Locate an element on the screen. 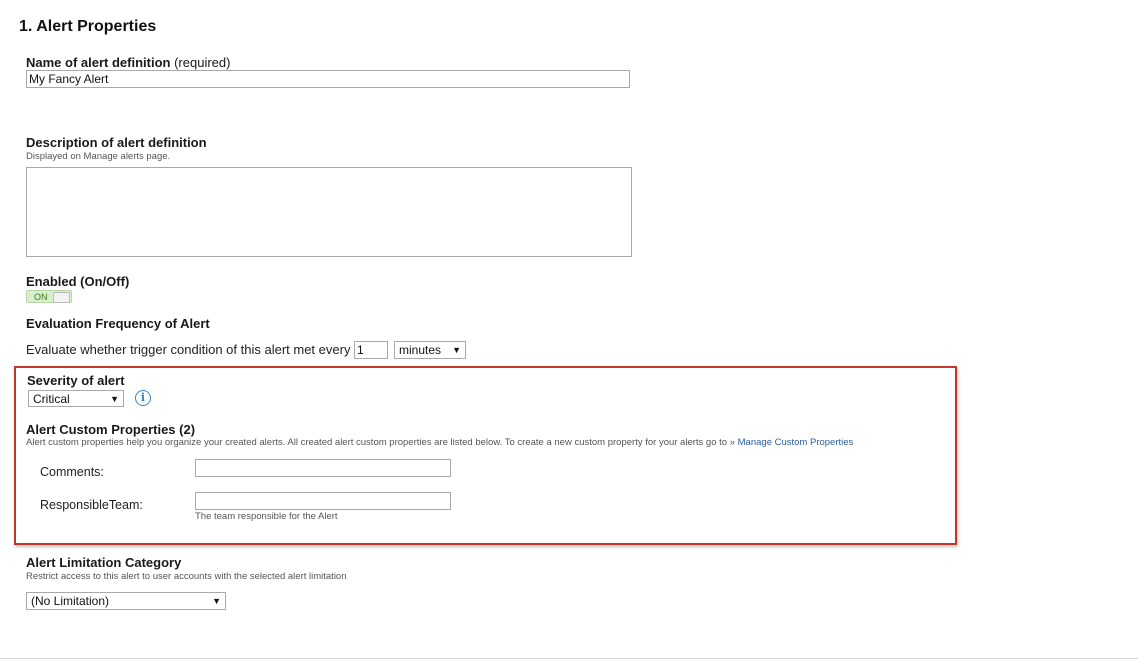 The width and height of the screenshot is (1138, 671). toggle-state-text: ON is located at coordinates (41, 297).